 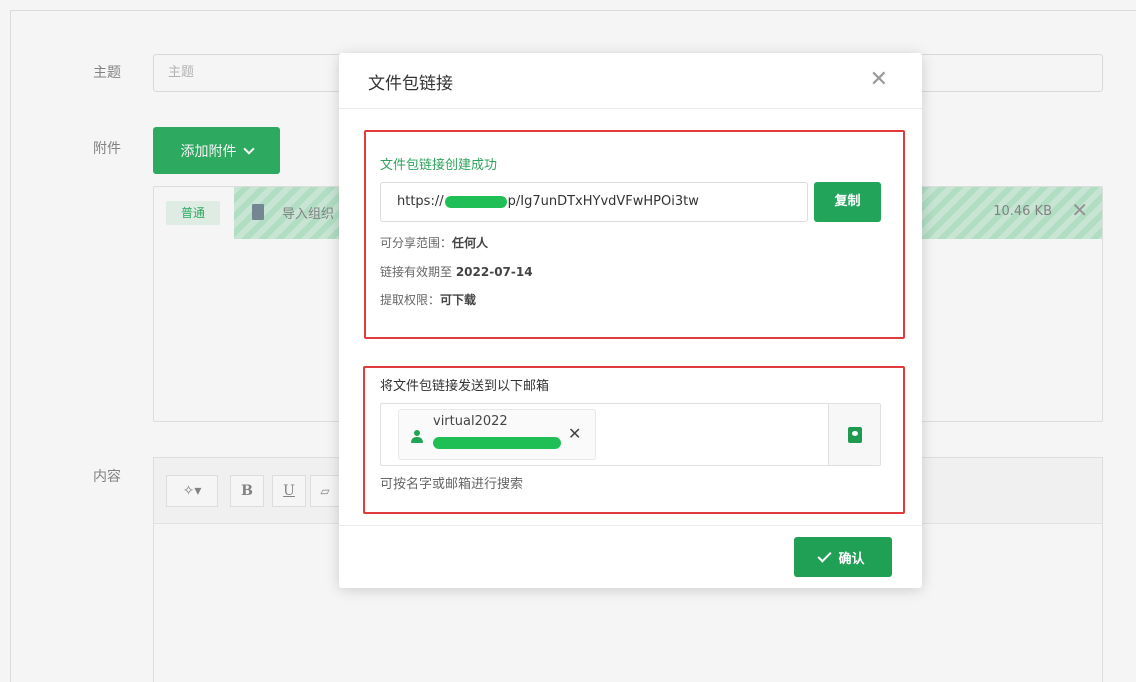 I want to click on person-icon-head, so click(x=417, y=433).